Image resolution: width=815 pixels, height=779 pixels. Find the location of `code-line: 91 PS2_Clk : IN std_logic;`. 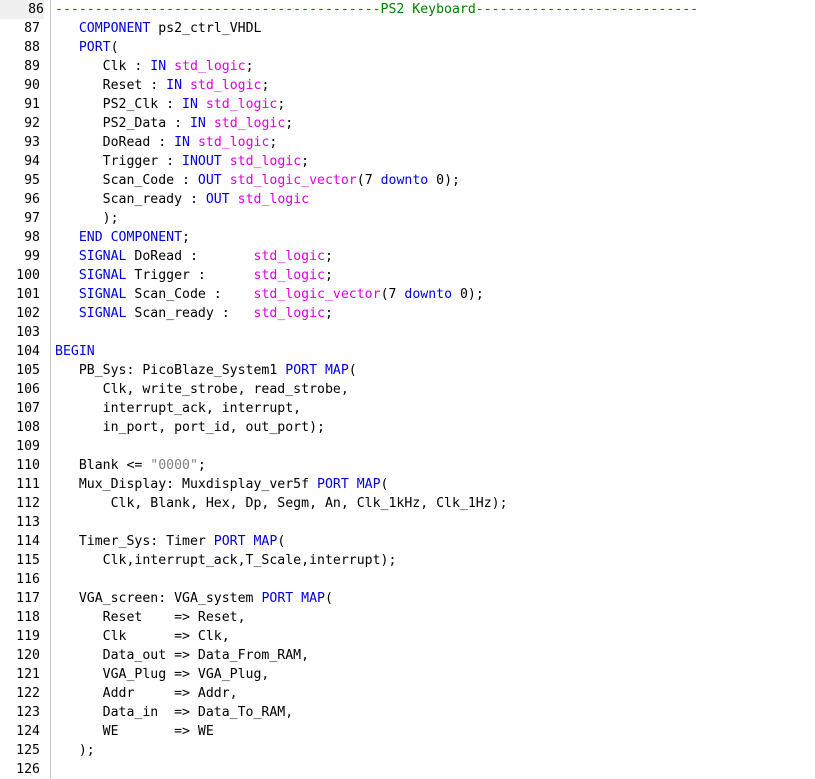

code-line: 91 PS2_Clk : IN std_logic; is located at coordinates (407, 104).